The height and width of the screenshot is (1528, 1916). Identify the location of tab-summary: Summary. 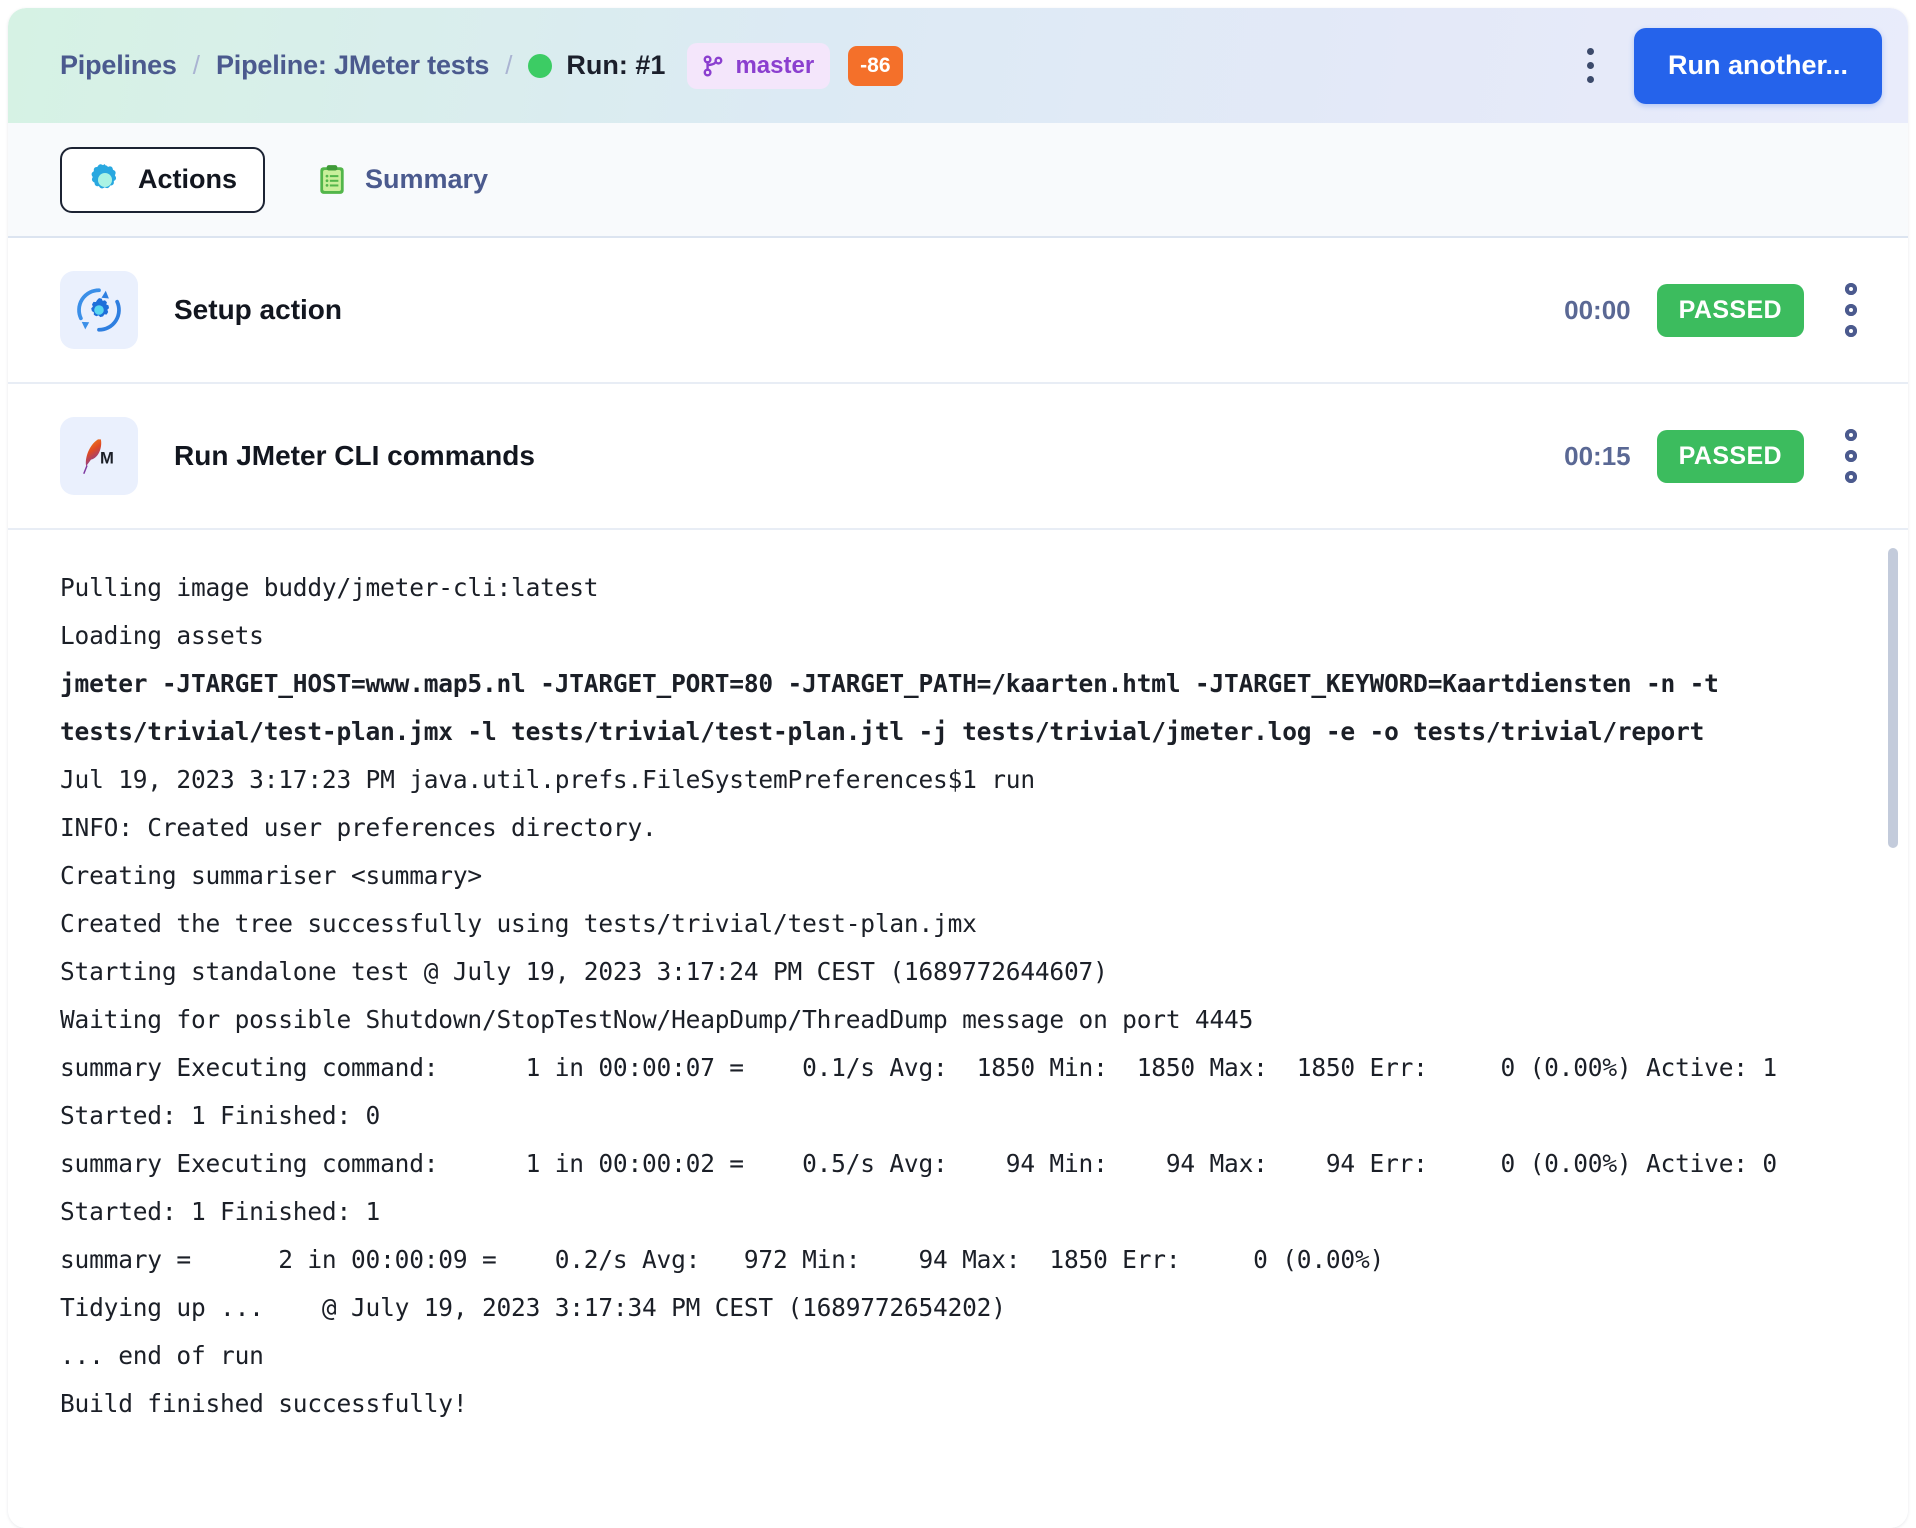
(401, 180).